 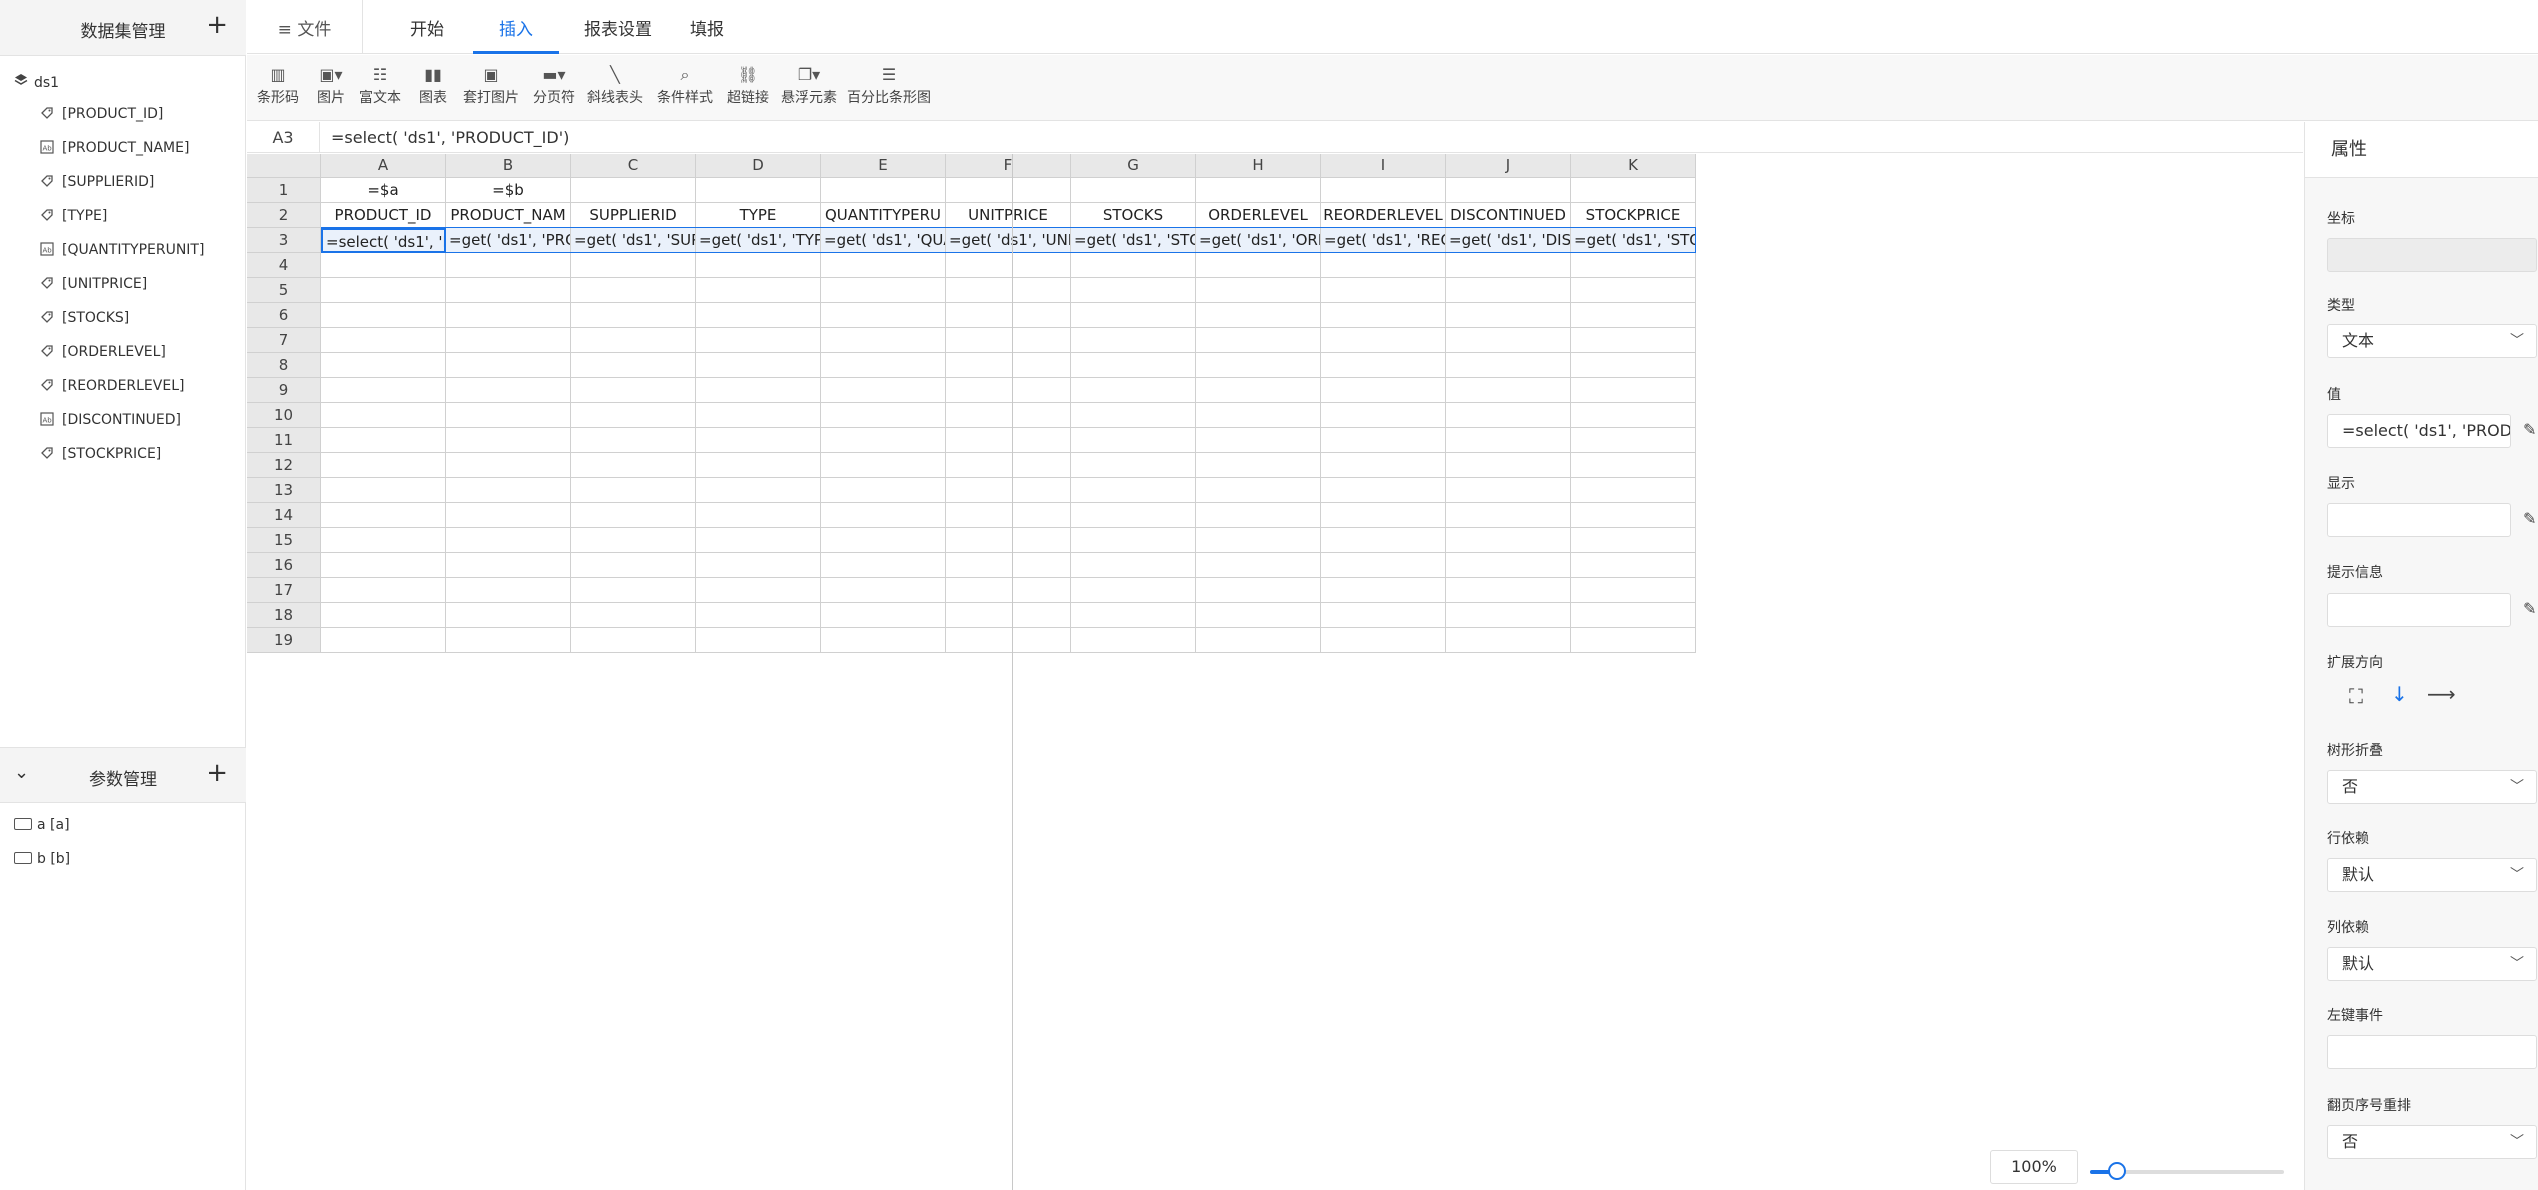 I want to click on col-dep-select: 默认 ﹀, so click(x=2432, y=964).